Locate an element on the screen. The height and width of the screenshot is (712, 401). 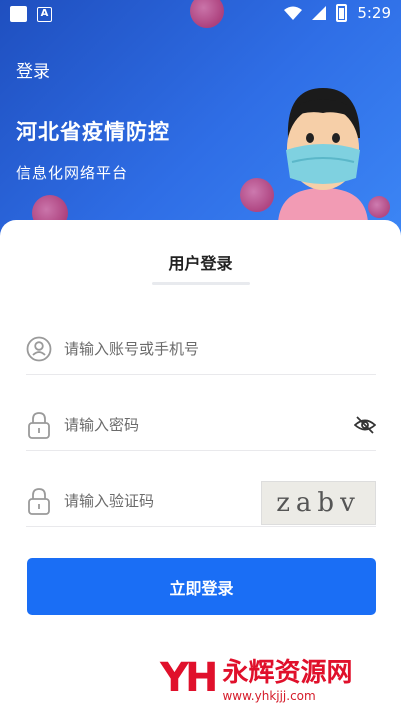
watermark-url: www.yhkjjj.com is located at coordinates (269, 696).